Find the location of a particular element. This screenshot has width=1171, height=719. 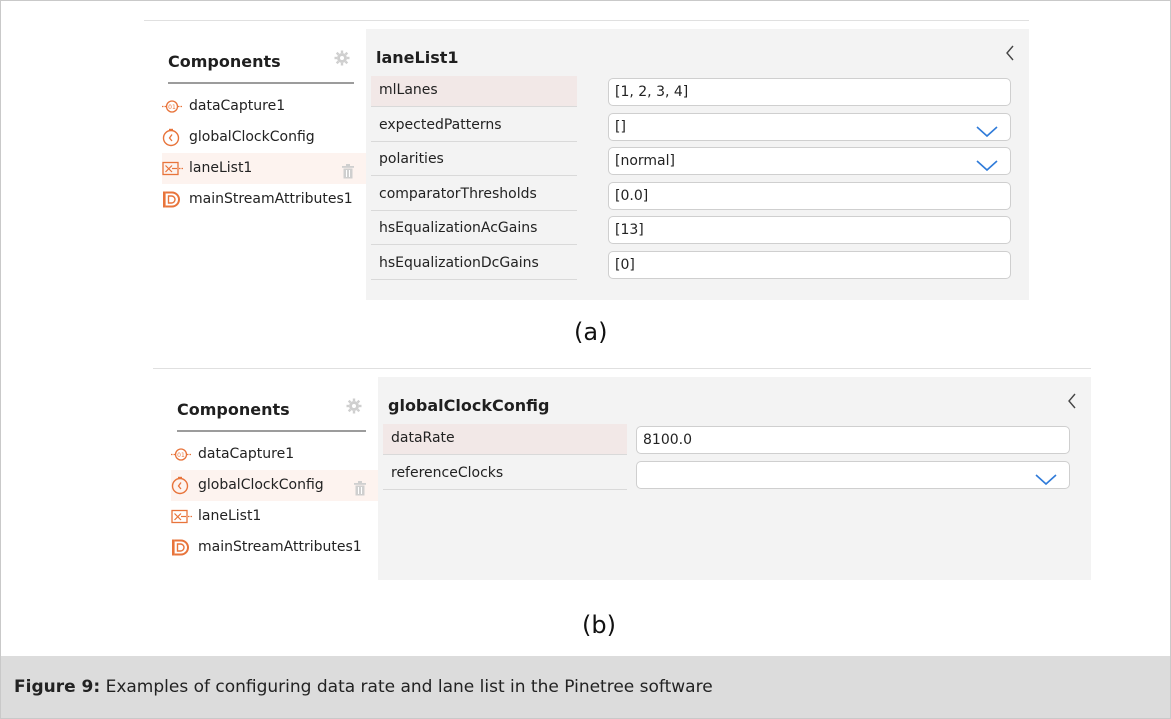

property-row-mllanes: mlLanes [1, 2, 3, 4] is located at coordinates (691, 92).